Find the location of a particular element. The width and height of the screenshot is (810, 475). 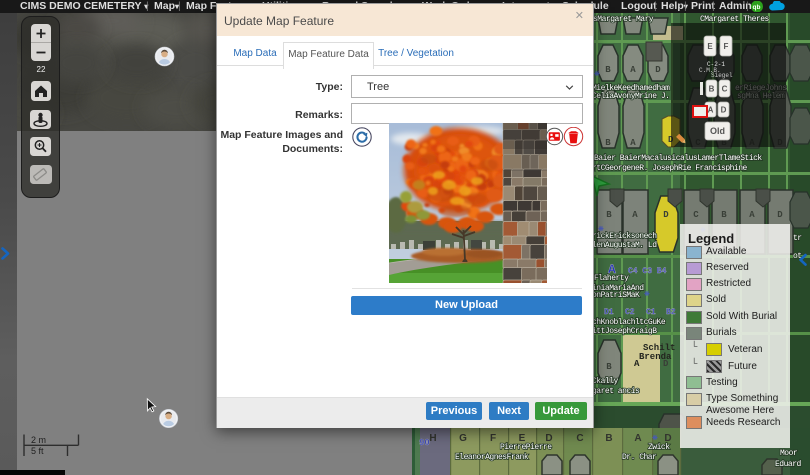

svg-text: 2 m is located at coordinates (38, 440).